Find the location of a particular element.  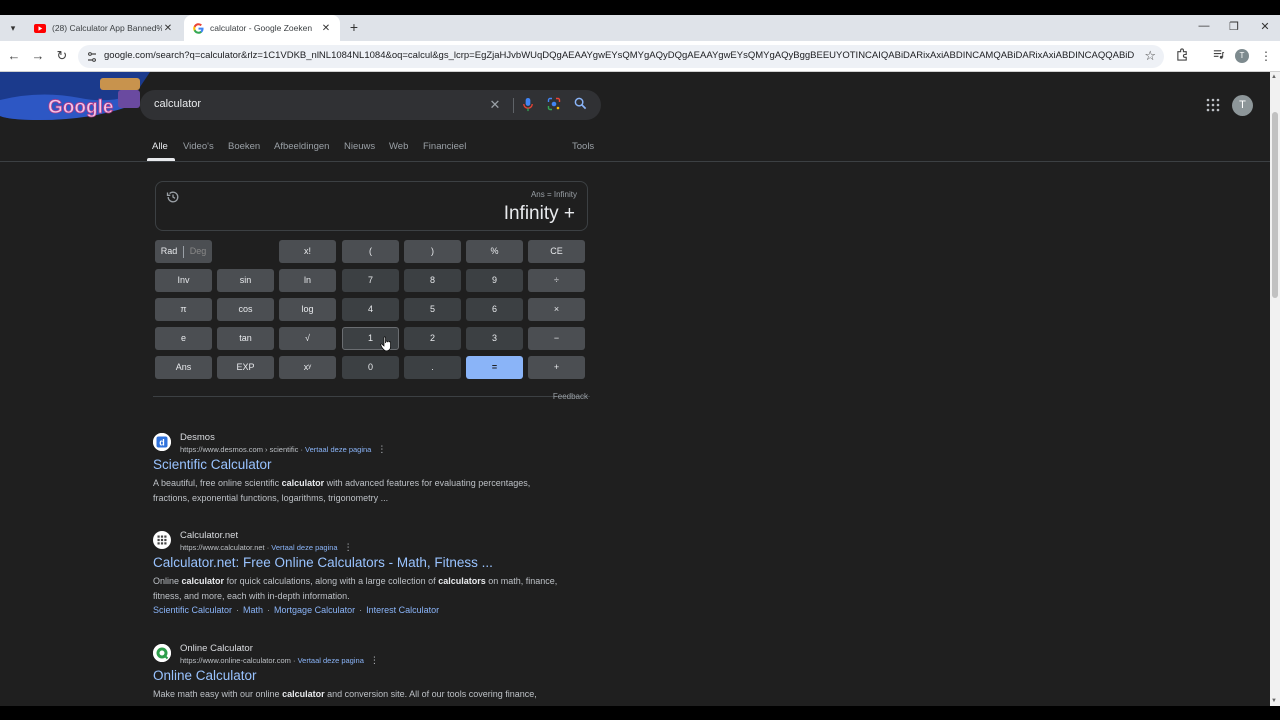

page-scrollbar: ▲ ▼ is located at coordinates (1275, 389).